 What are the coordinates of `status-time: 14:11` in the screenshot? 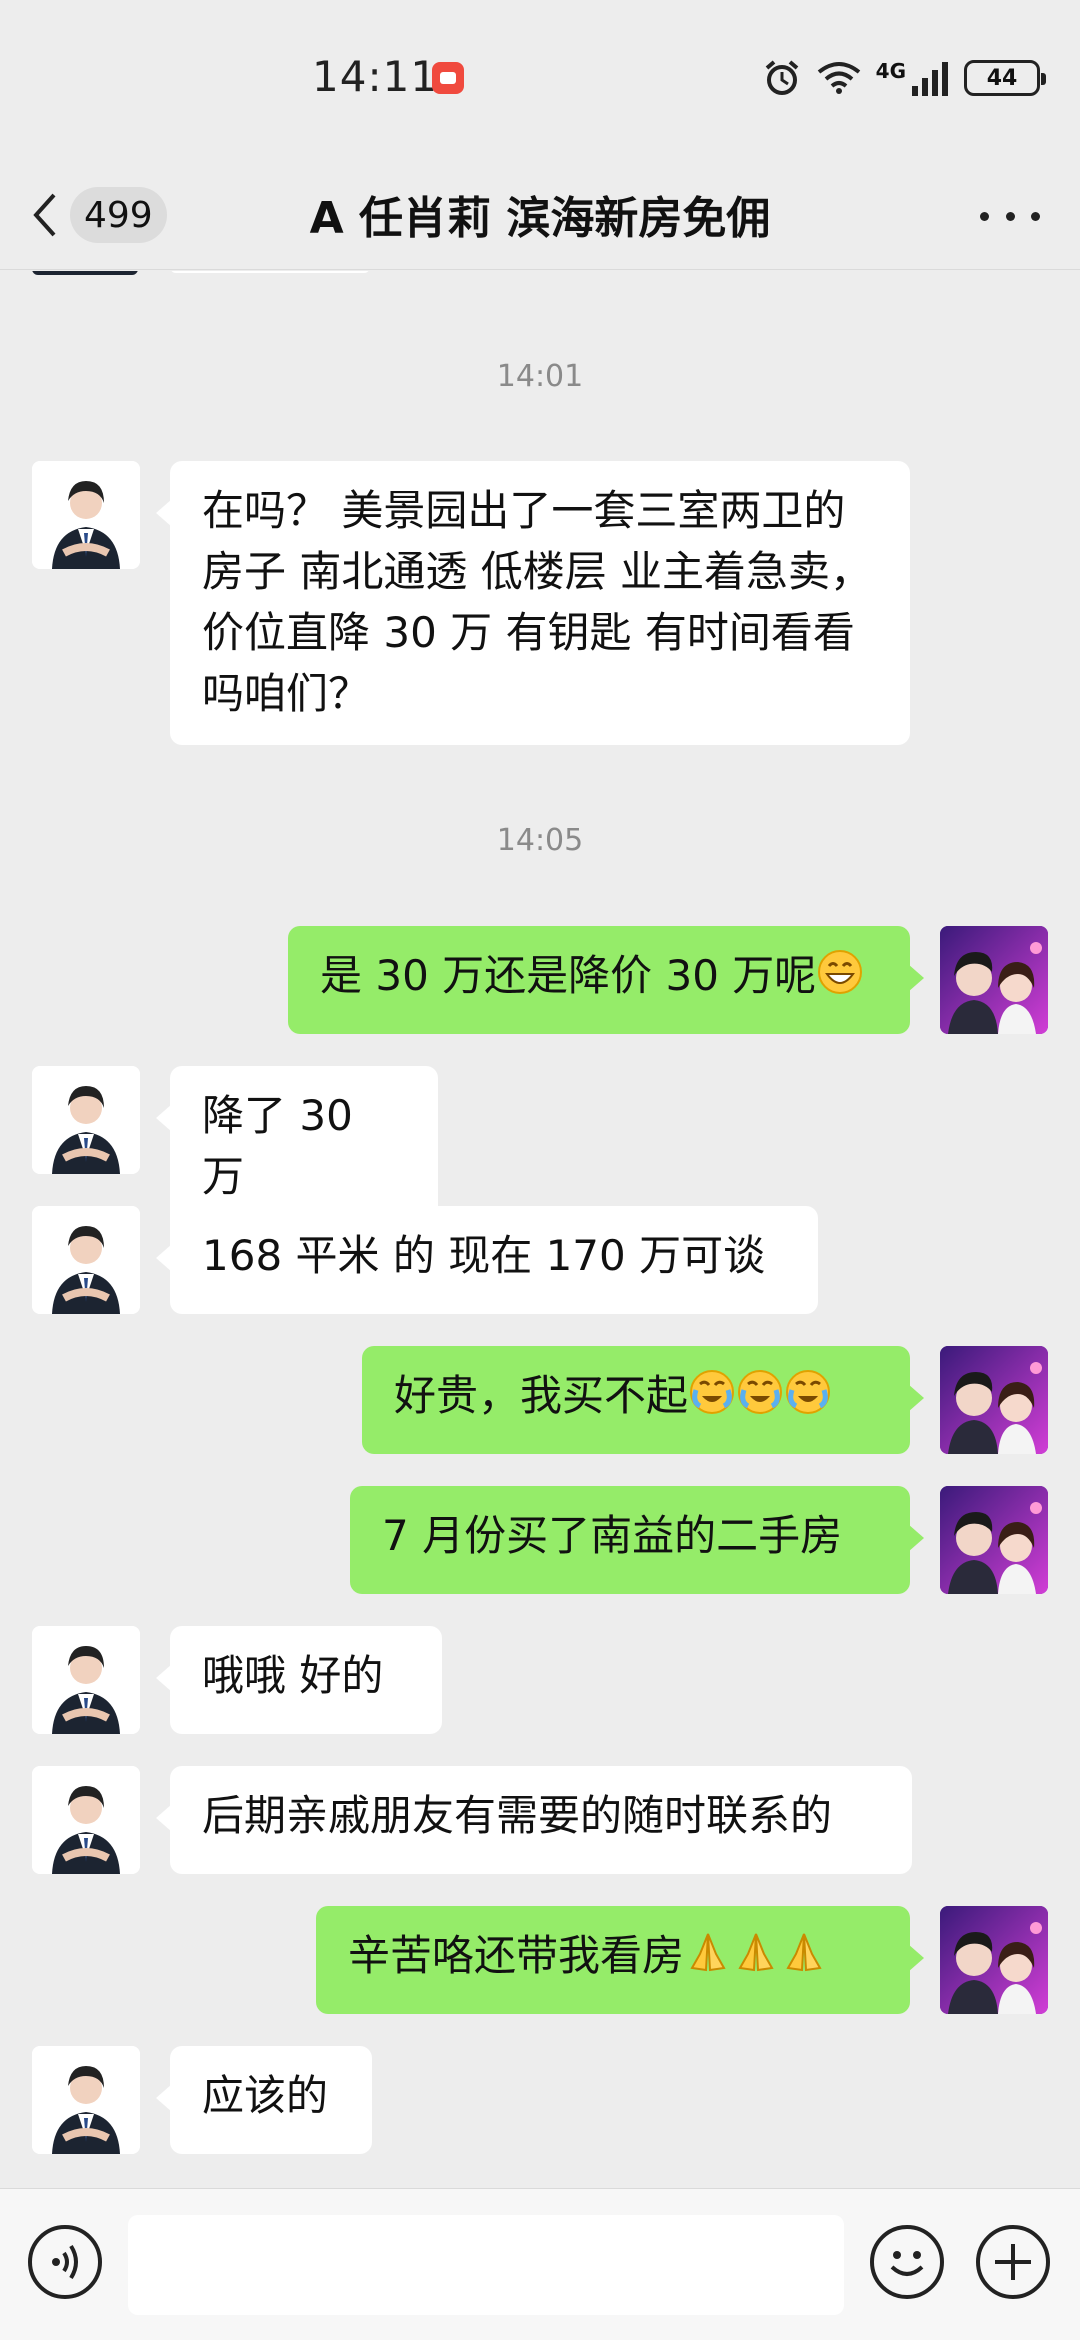 It's located at (375, 76).